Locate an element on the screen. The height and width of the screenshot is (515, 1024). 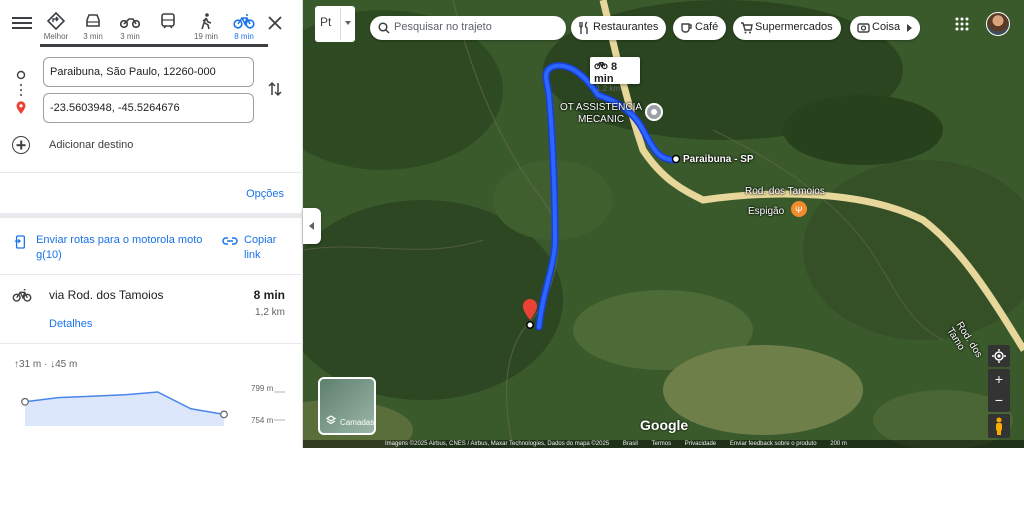
chip-restaurants: Restaurantes is located at coordinates (619, 28).